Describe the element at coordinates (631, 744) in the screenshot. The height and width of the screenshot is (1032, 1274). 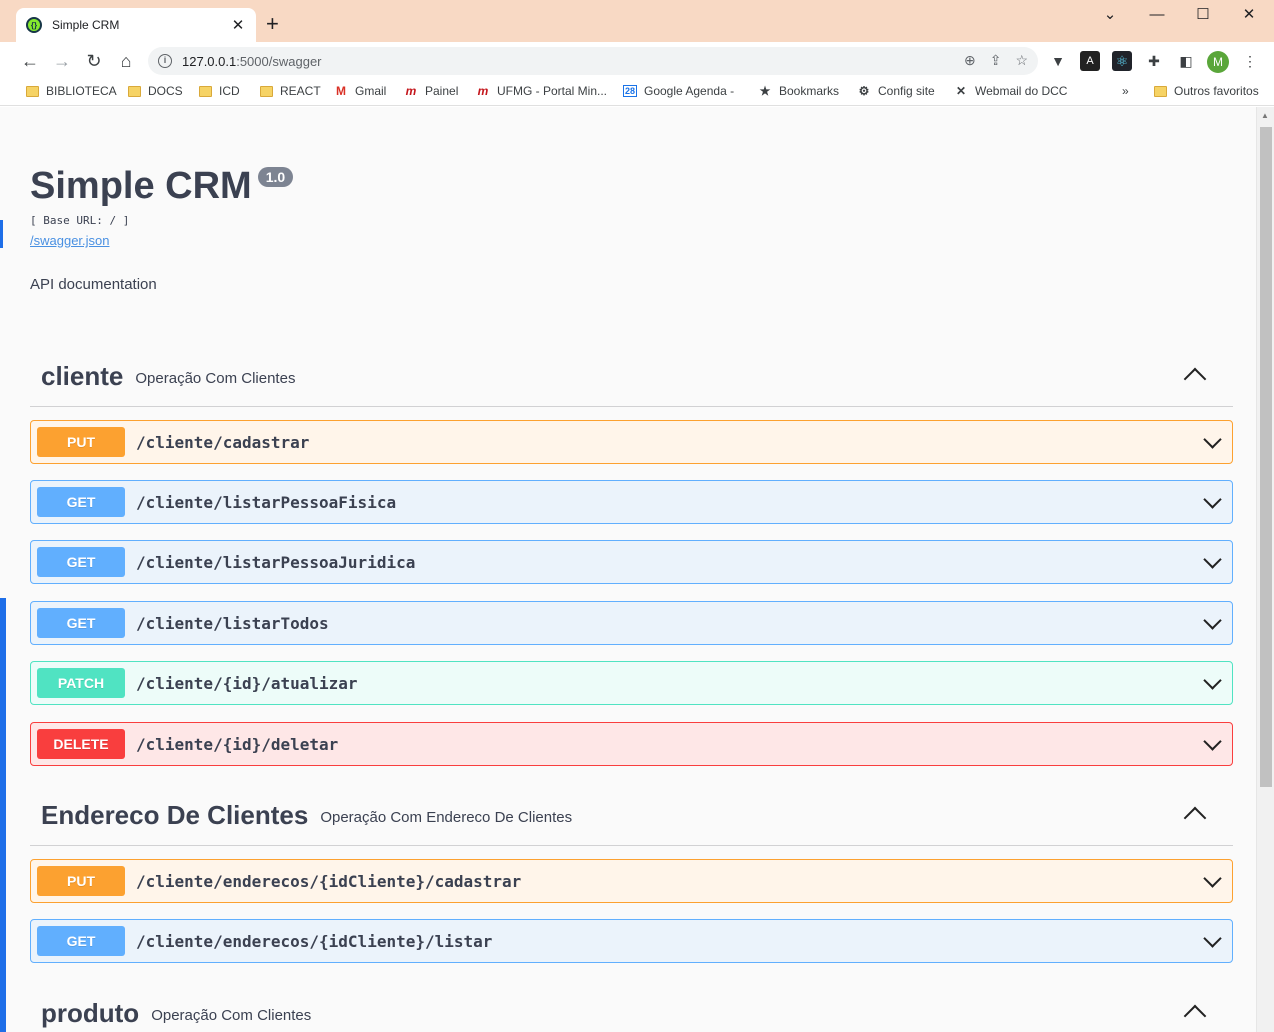
I see `operation-row: DELETE /cliente/{id}/deletar` at that location.